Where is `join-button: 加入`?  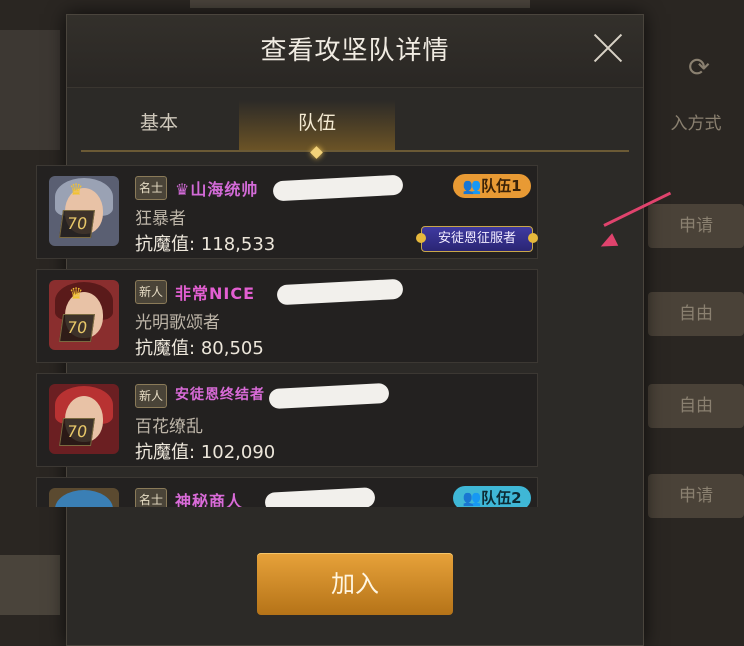 join-button: 加入 is located at coordinates (355, 584).